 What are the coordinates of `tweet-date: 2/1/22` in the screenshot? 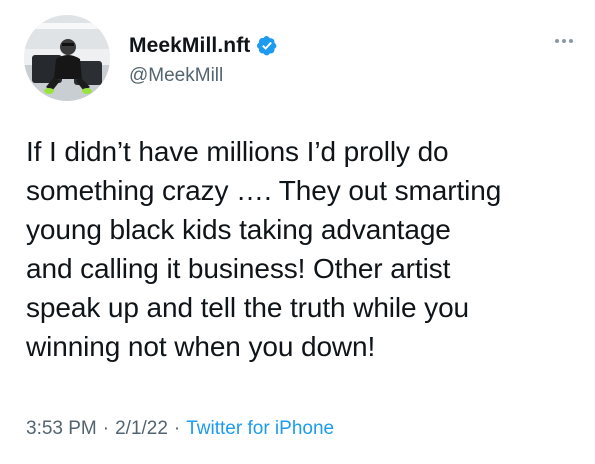 It's located at (141, 429).